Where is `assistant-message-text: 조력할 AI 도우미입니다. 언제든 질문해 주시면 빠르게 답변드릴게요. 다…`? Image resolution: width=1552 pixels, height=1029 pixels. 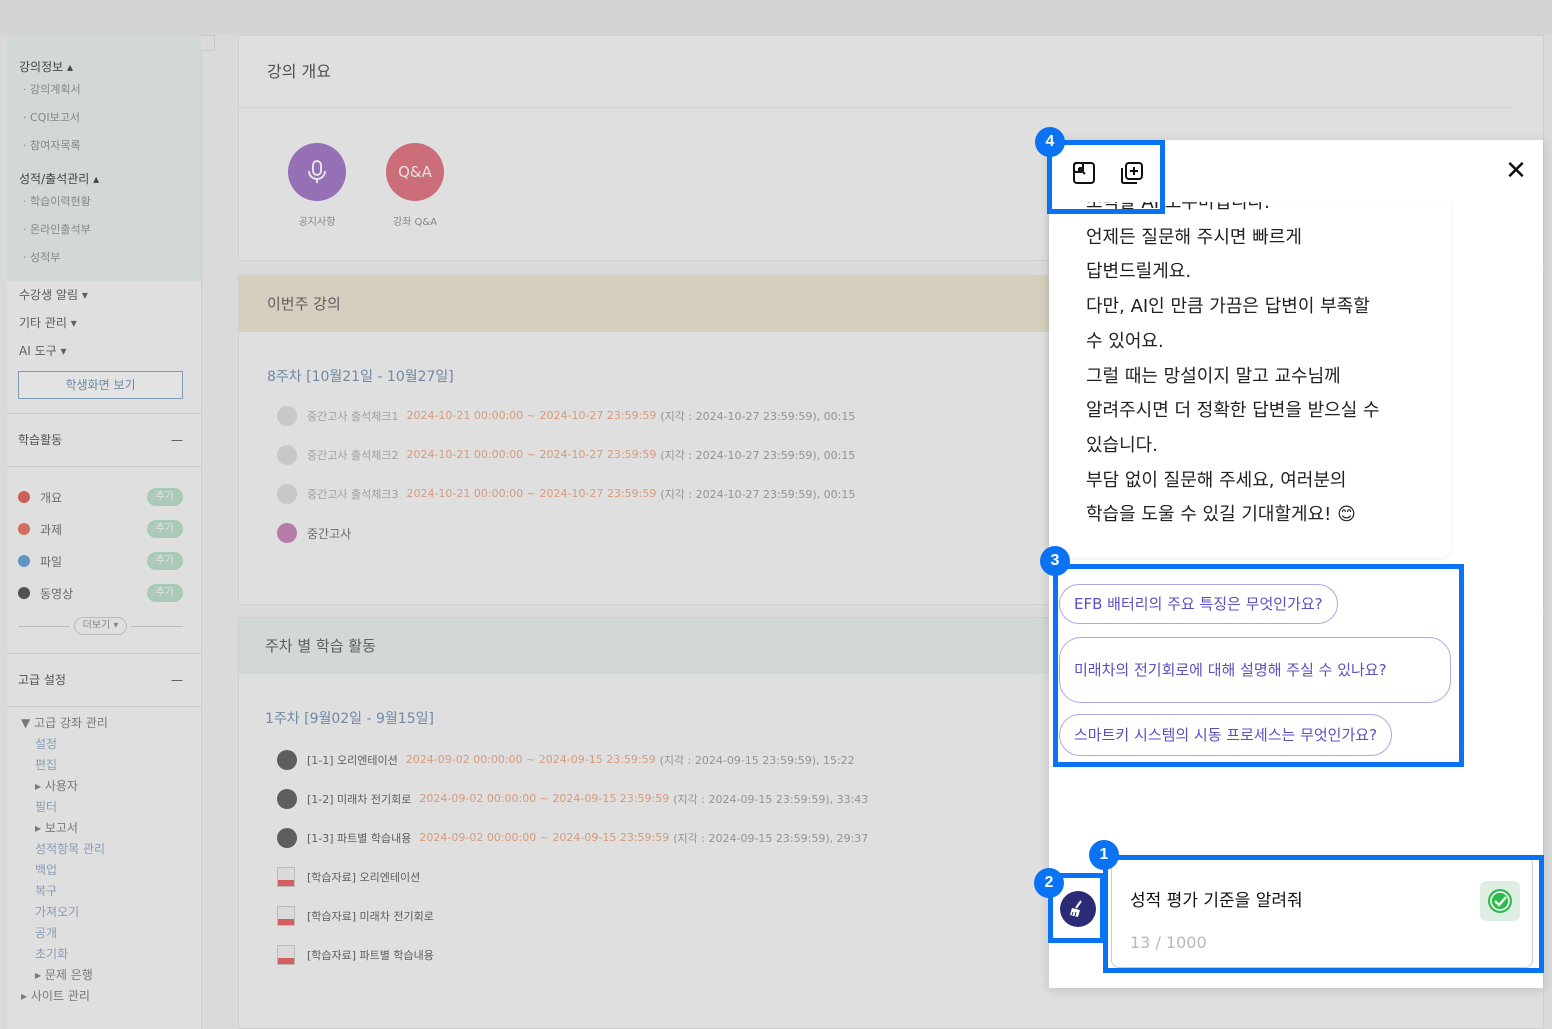 assistant-message-text: 조력할 AI 도우미입니다. 언제든 질문해 주시면 빠르게 답변드릴게요. 다… is located at coordinates (1233, 364).